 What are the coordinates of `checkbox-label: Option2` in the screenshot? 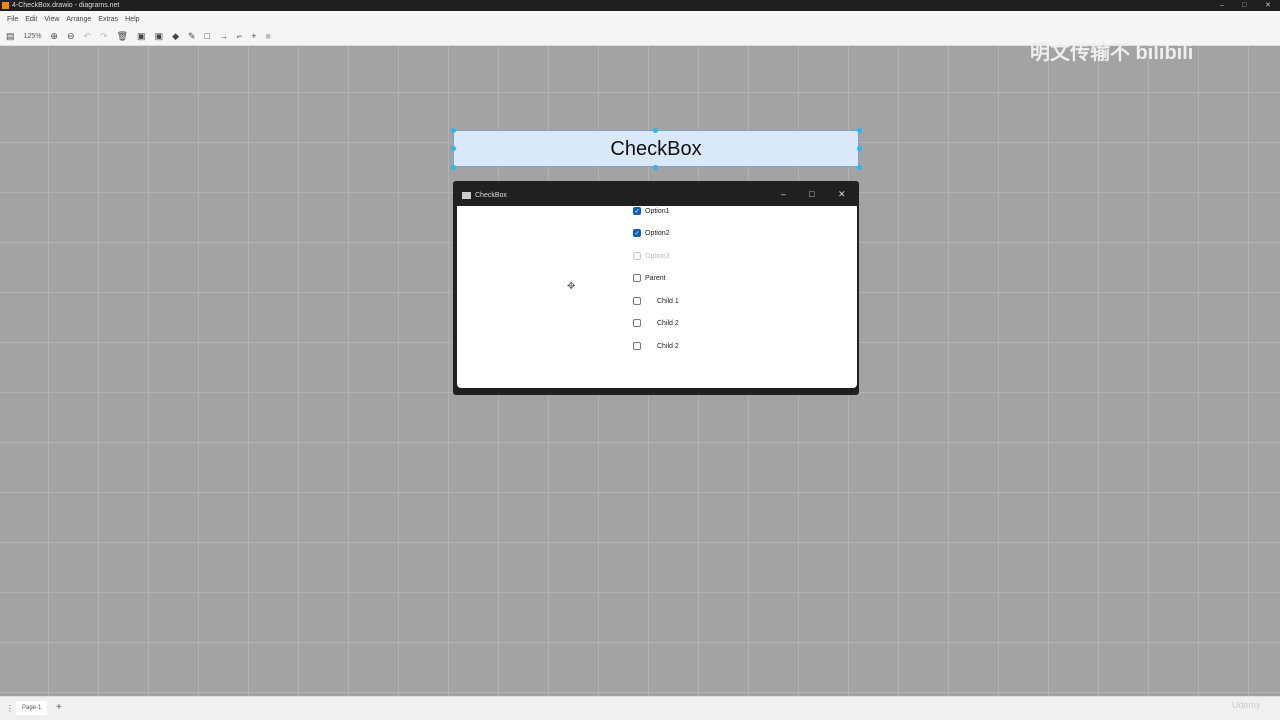 It's located at (657, 233).